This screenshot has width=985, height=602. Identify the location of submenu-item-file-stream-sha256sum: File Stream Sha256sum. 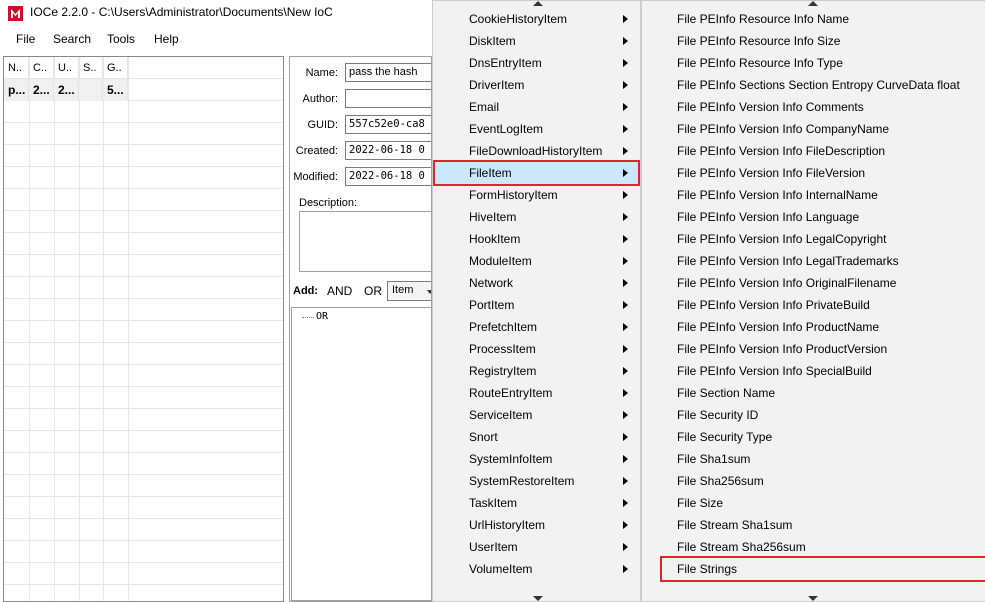
(813, 547).